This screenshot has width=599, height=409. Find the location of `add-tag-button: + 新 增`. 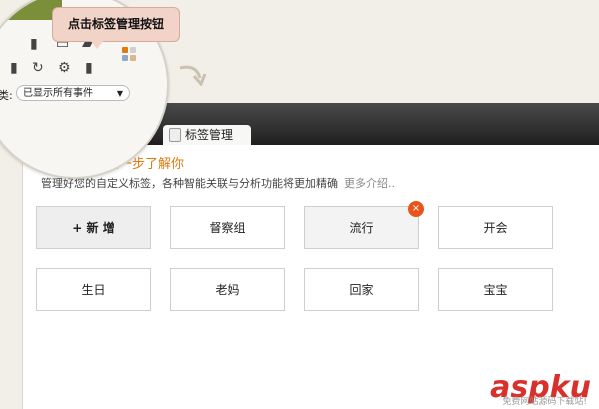

add-tag-button: + 新 增 is located at coordinates (93, 227).